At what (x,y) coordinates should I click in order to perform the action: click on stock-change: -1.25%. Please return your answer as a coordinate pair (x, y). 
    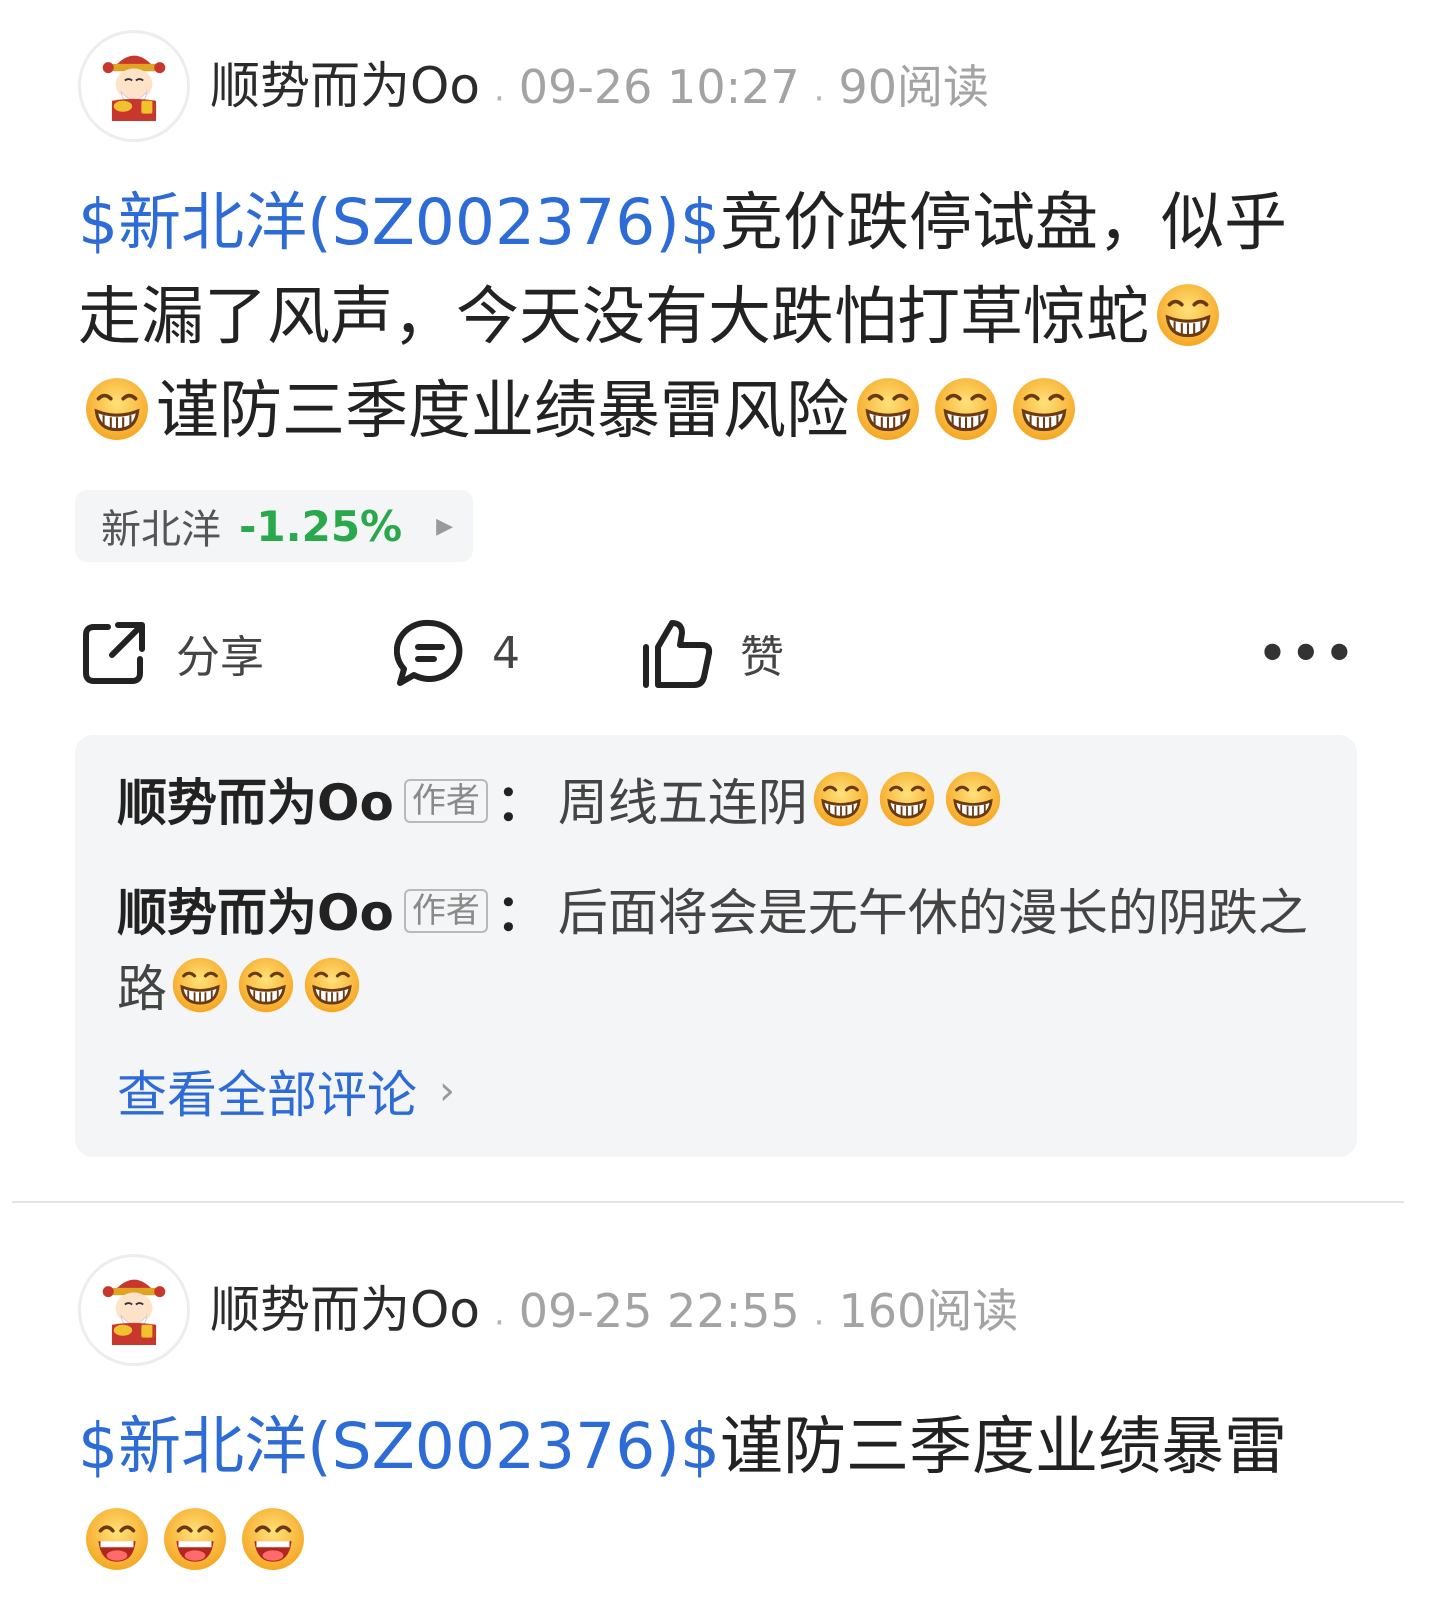
    Looking at the image, I should click on (321, 526).